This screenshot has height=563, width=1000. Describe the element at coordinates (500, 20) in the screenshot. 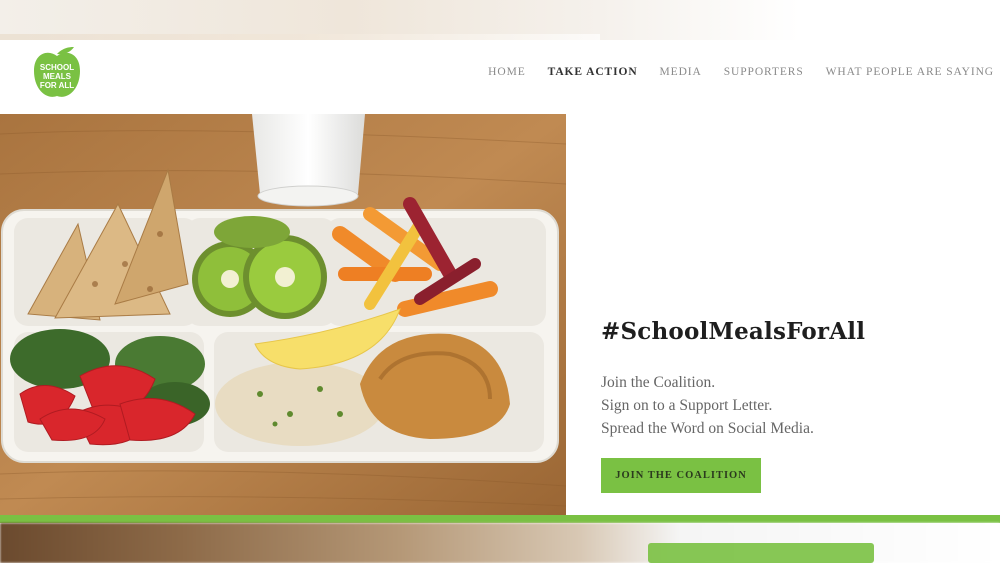

I see `browser-top-blur` at that location.